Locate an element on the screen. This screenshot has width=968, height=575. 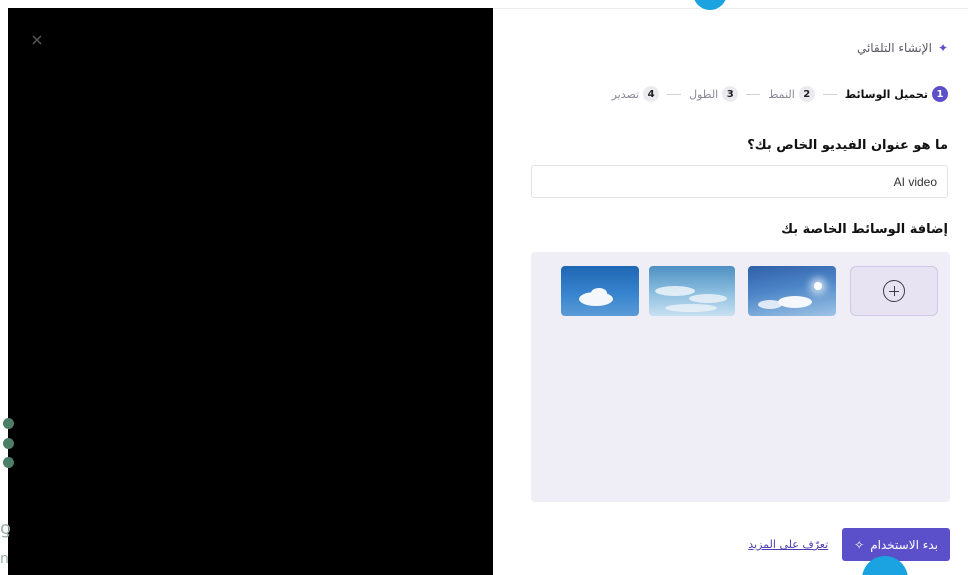
stepper: 1 تحميل الوسائط 2 النمط 3 الطول 4 تصدير is located at coordinates (780, 94).